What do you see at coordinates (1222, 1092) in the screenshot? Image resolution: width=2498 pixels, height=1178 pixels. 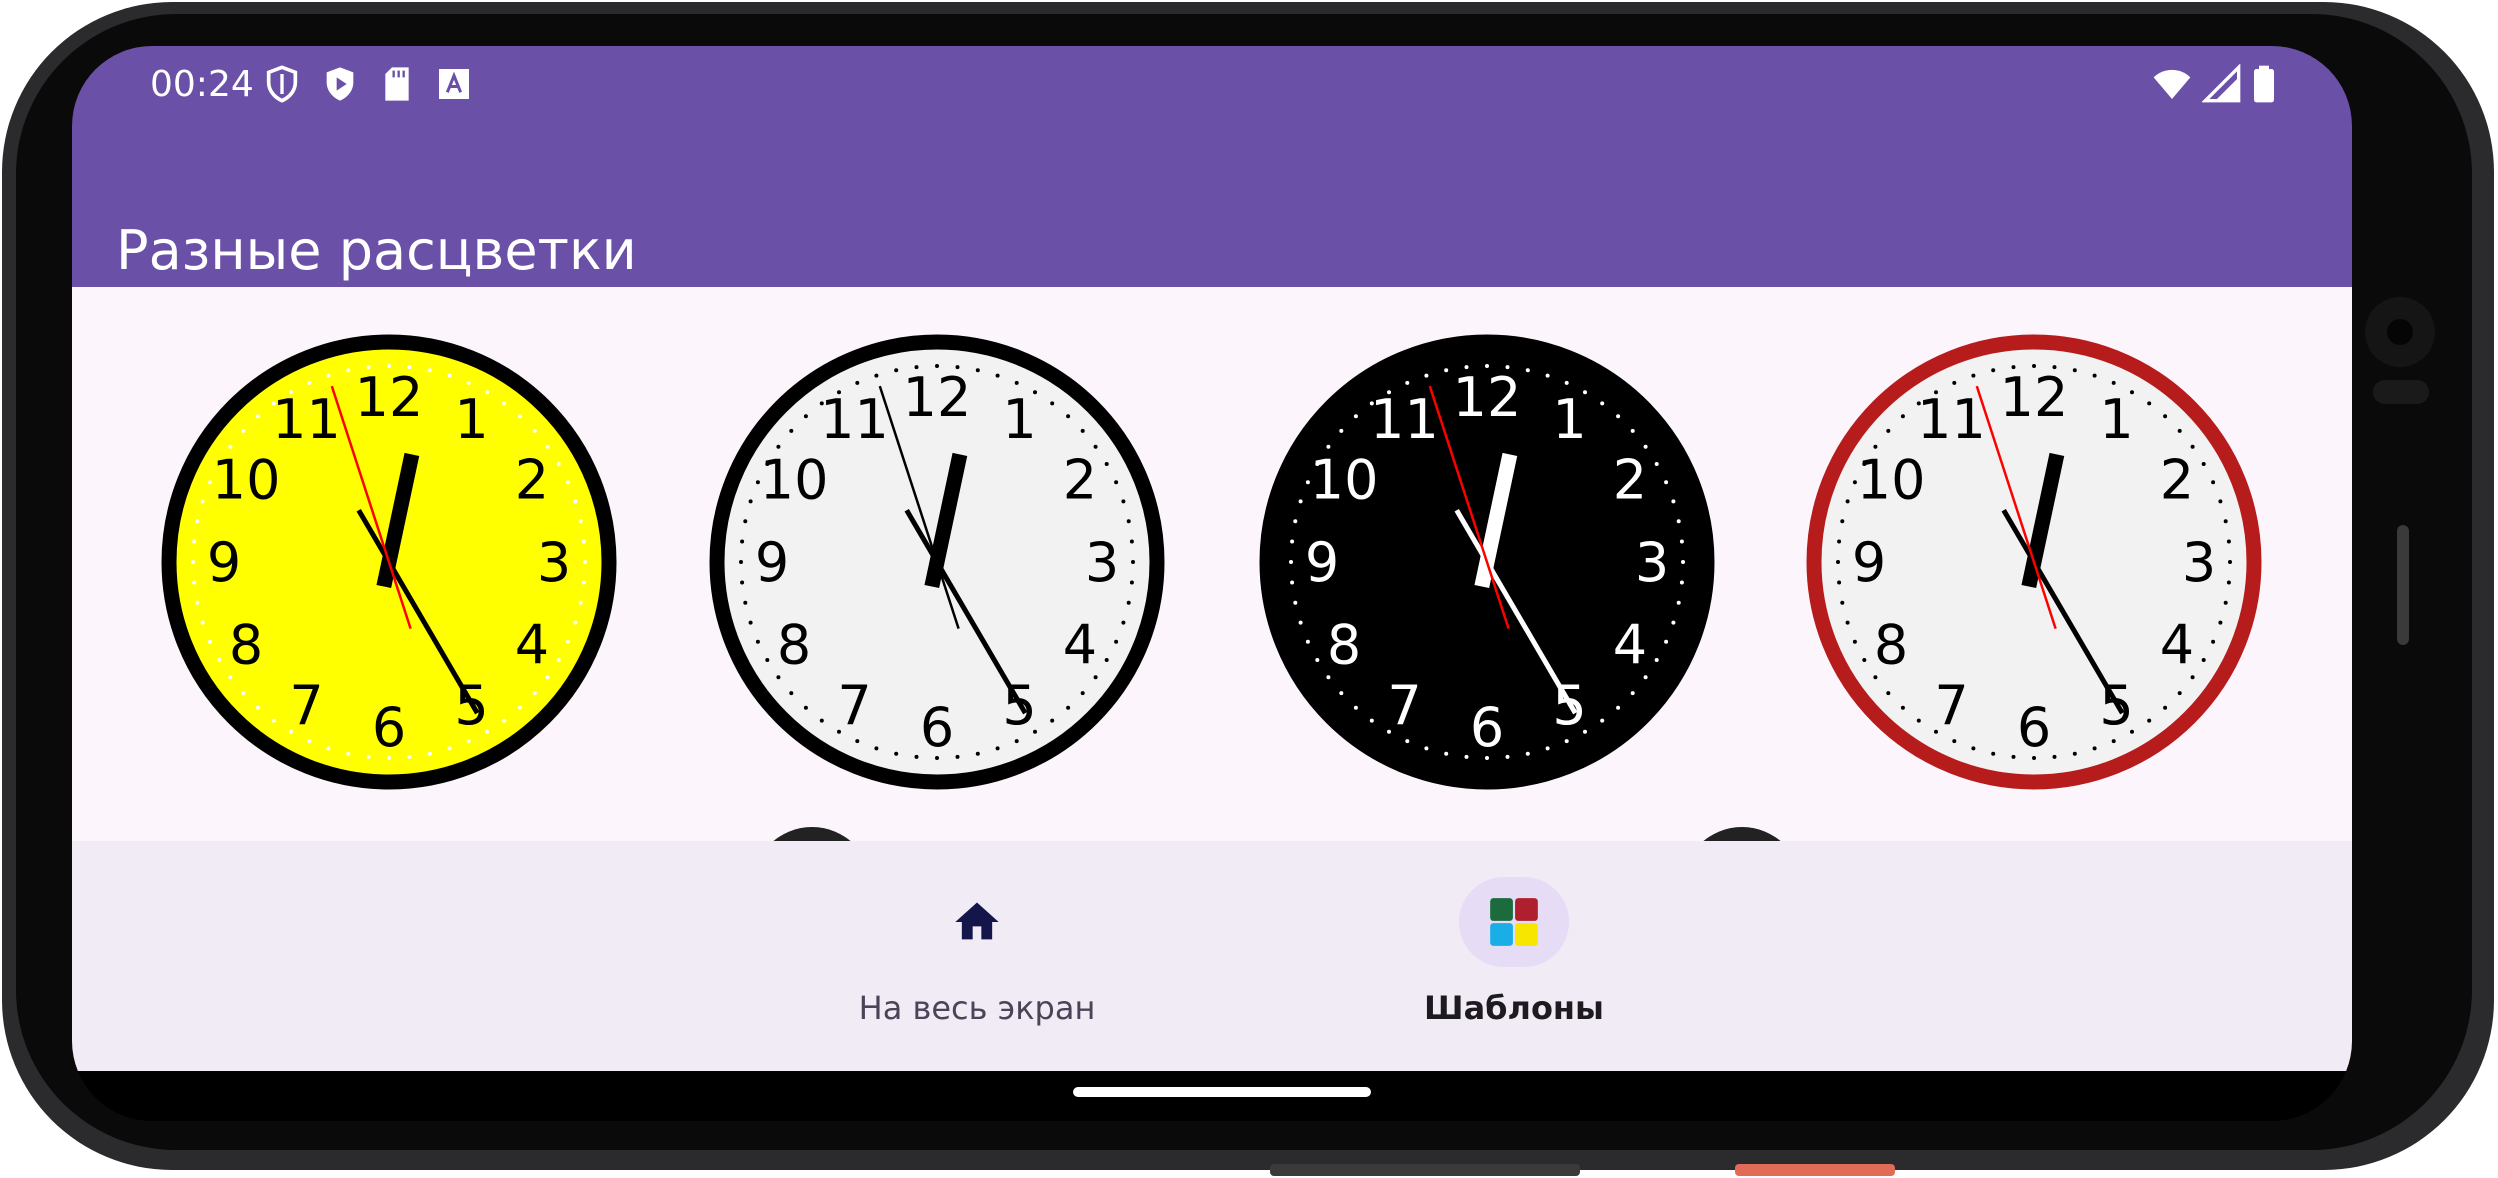 I see `gesture-bar` at bounding box center [1222, 1092].